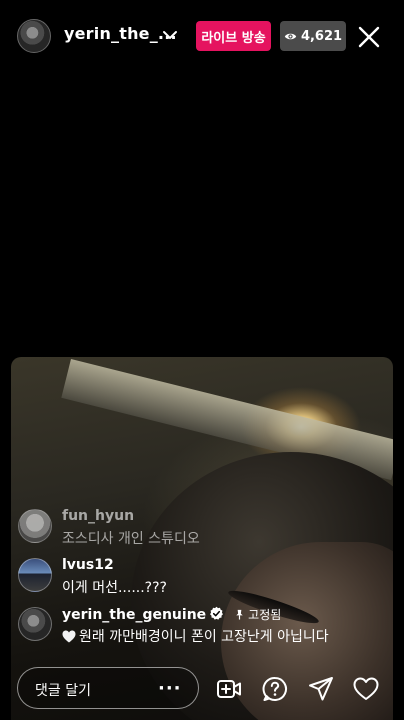 Image resolution: width=404 pixels, height=720 pixels. Describe the element at coordinates (134, 615) in the screenshot. I see `commenter-username: yerin_the_genuine` at that location.